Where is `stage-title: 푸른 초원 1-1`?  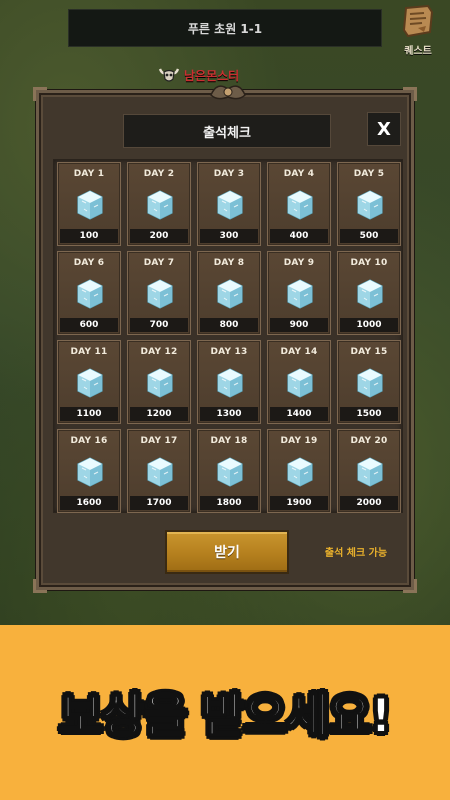
stage-title: 푸른 초원 1-1 is located at coordinates (225, 28).